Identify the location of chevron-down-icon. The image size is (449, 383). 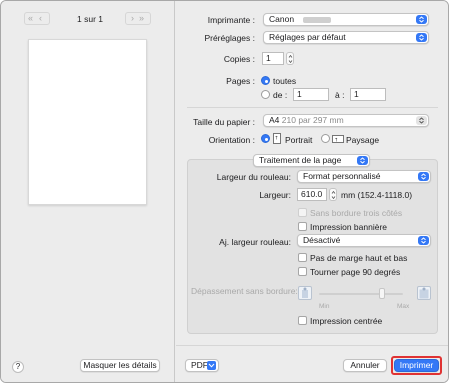
(211, 365).